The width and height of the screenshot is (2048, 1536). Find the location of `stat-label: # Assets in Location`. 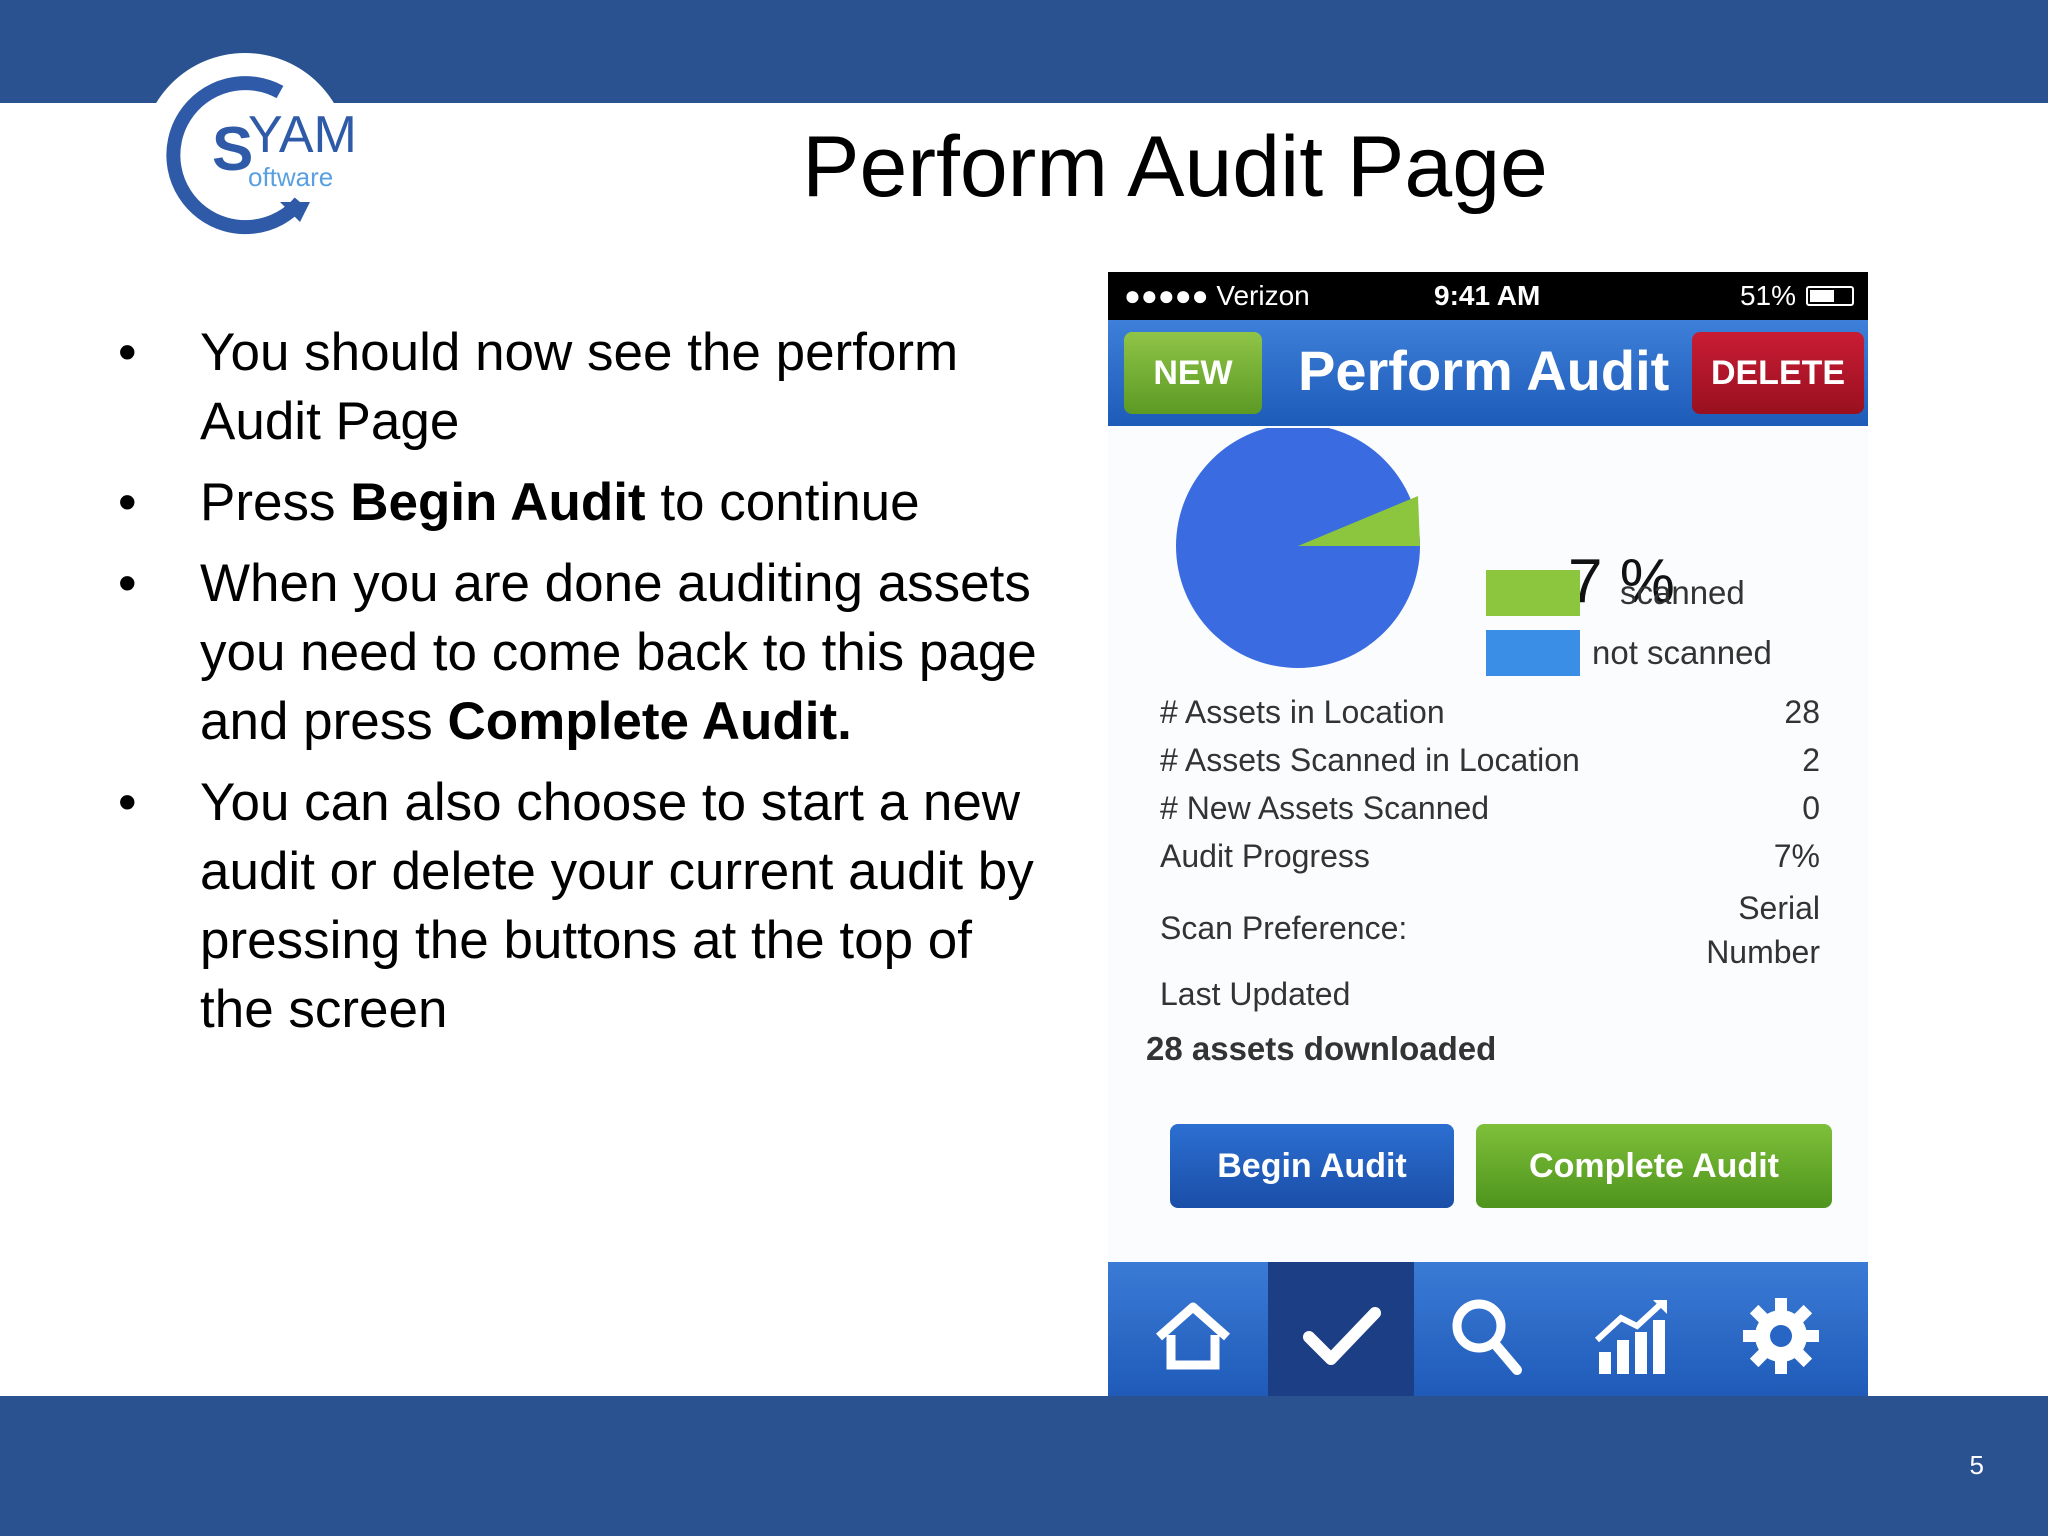

stat-label: # Assets in Location is located at coordinates (1302, 712).